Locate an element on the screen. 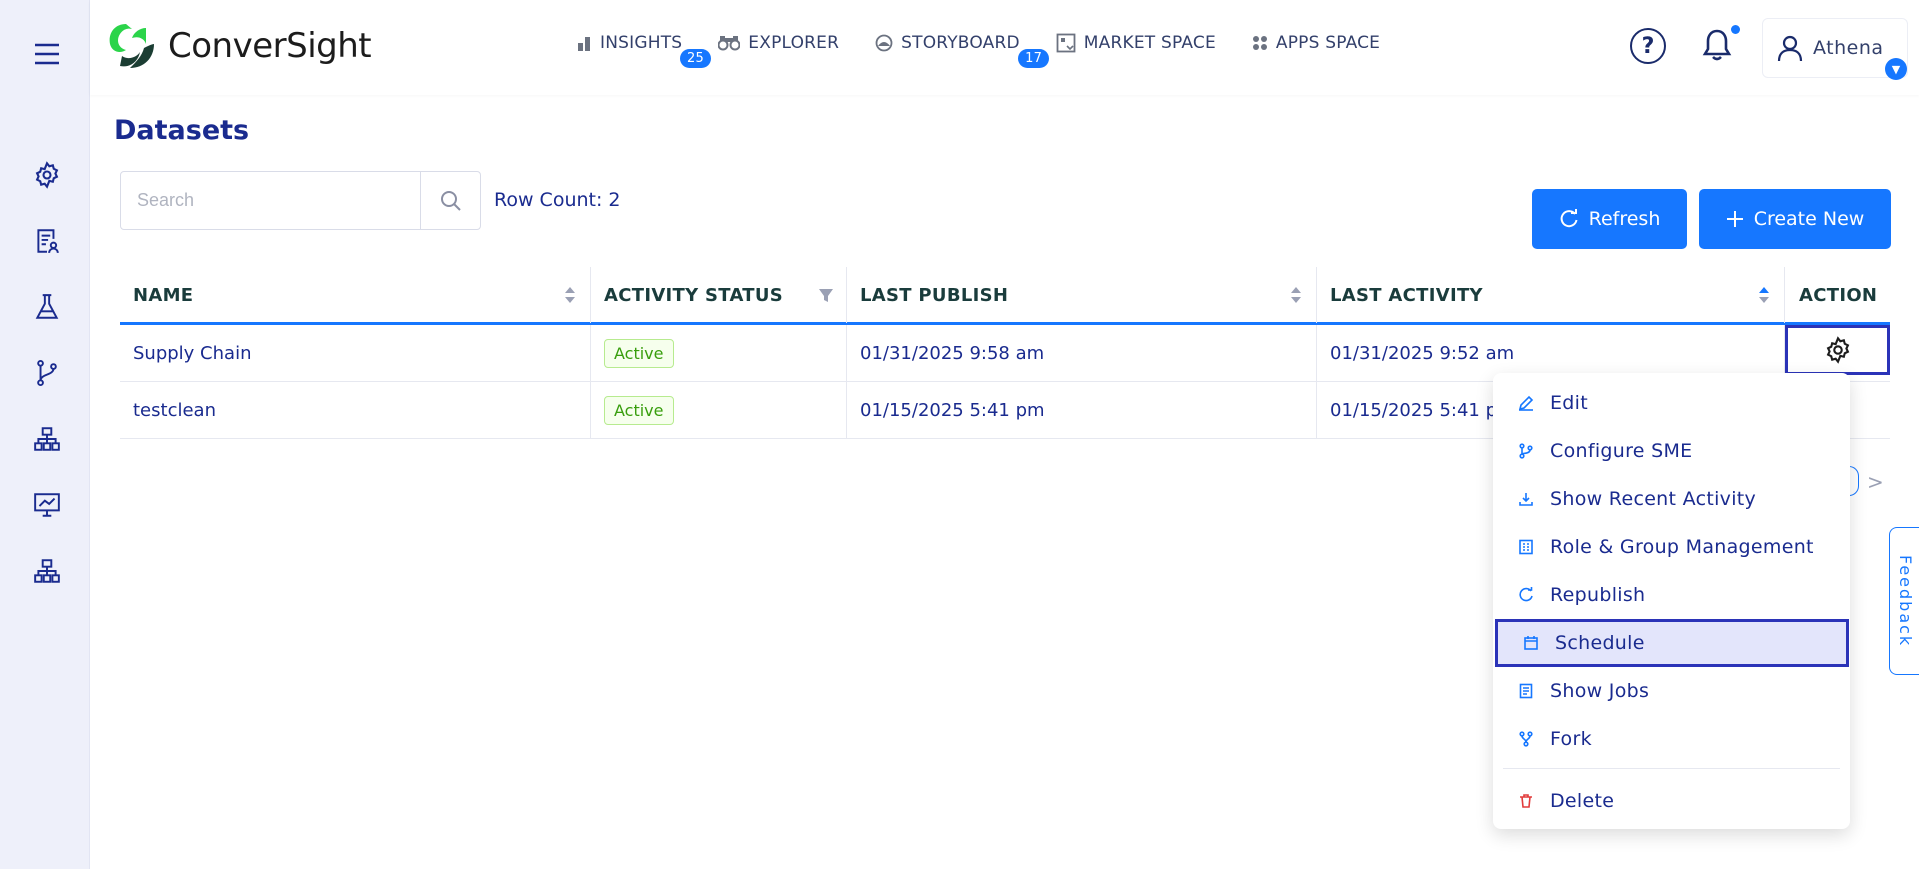 This screenshot has height=869, width=1919. menu-item-label: Fork is located at coordinates (1571, 739).